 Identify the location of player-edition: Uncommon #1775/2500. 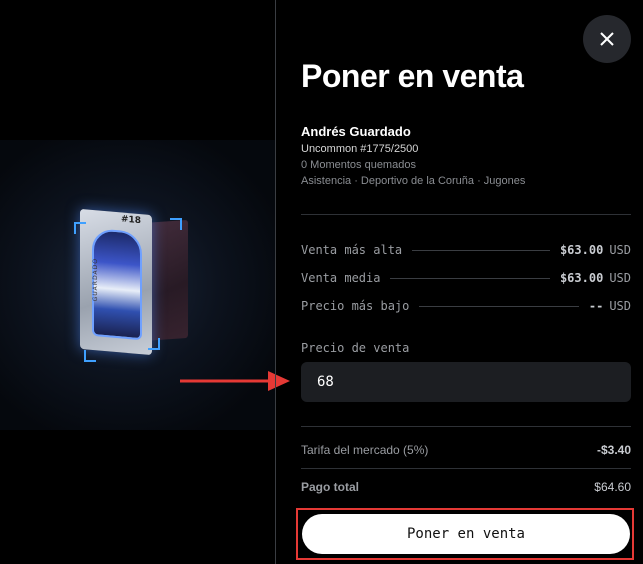
(360, 149).